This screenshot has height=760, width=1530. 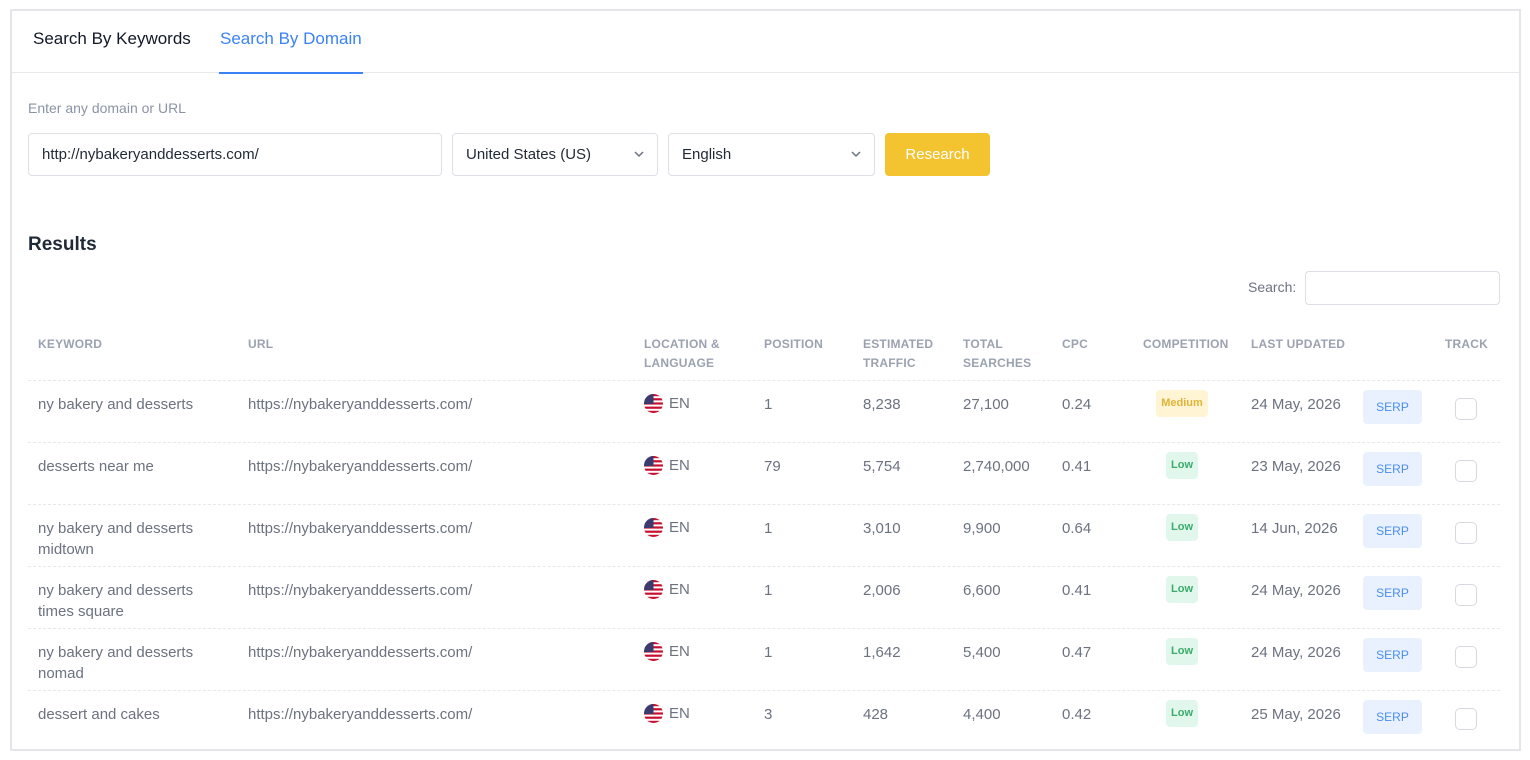 I want to click on traffic-cell: 3,010, so click(x=882, y=528).